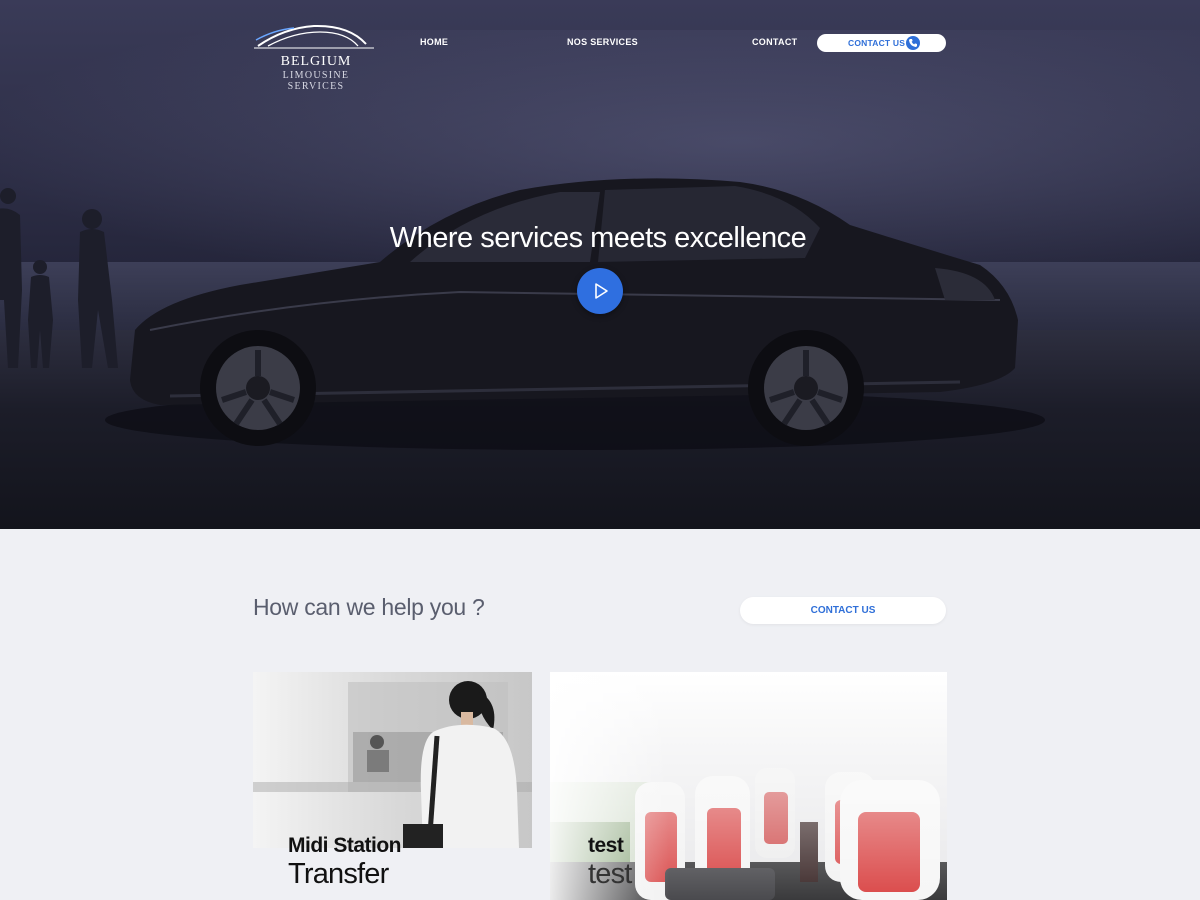  Describe the element at coordinates (913, 43) in the screenshot. I see `phone-icon` at that location.